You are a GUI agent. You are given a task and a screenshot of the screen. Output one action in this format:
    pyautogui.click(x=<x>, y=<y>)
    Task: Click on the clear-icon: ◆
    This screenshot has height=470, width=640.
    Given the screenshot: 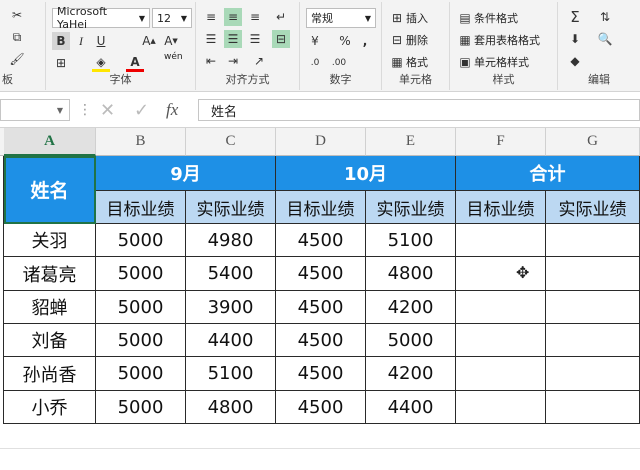 What is the action you would take?
    pyautogui.click(x=575, y=61)
    